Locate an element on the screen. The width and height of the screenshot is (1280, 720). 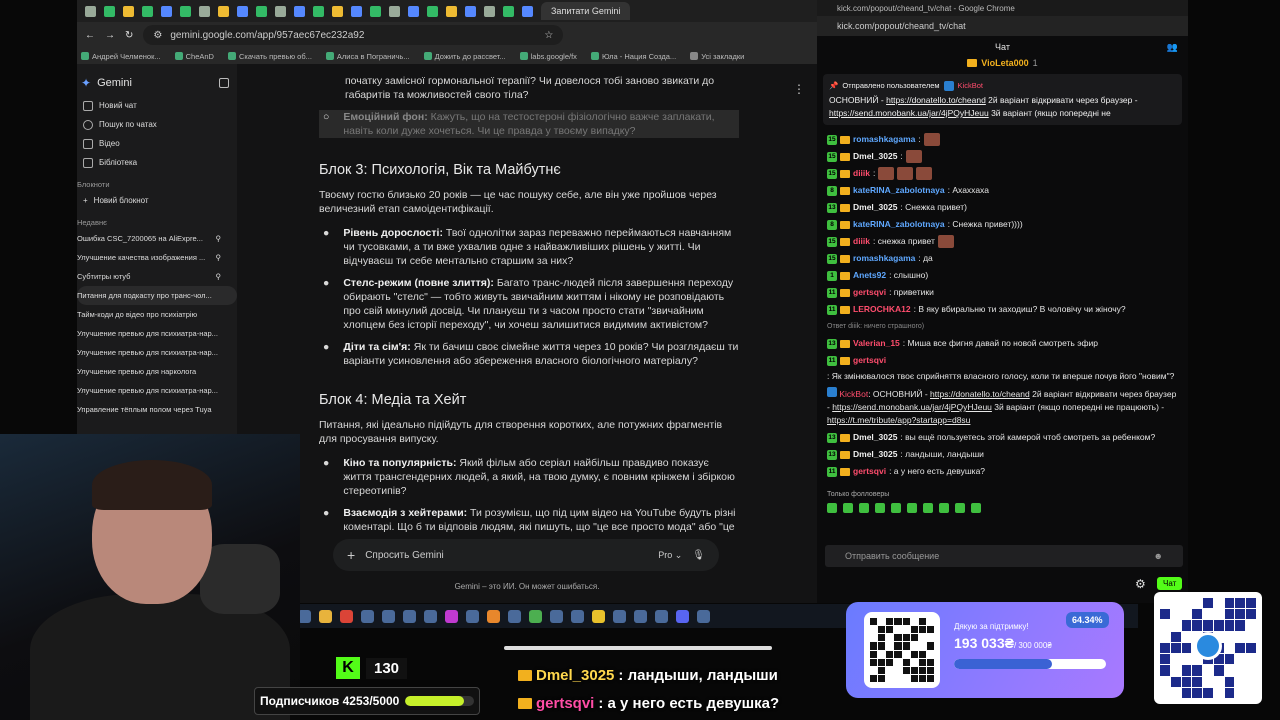
recent-chat-item: Субтитры ютуб ⚲ is located at coordinates (157, 276).